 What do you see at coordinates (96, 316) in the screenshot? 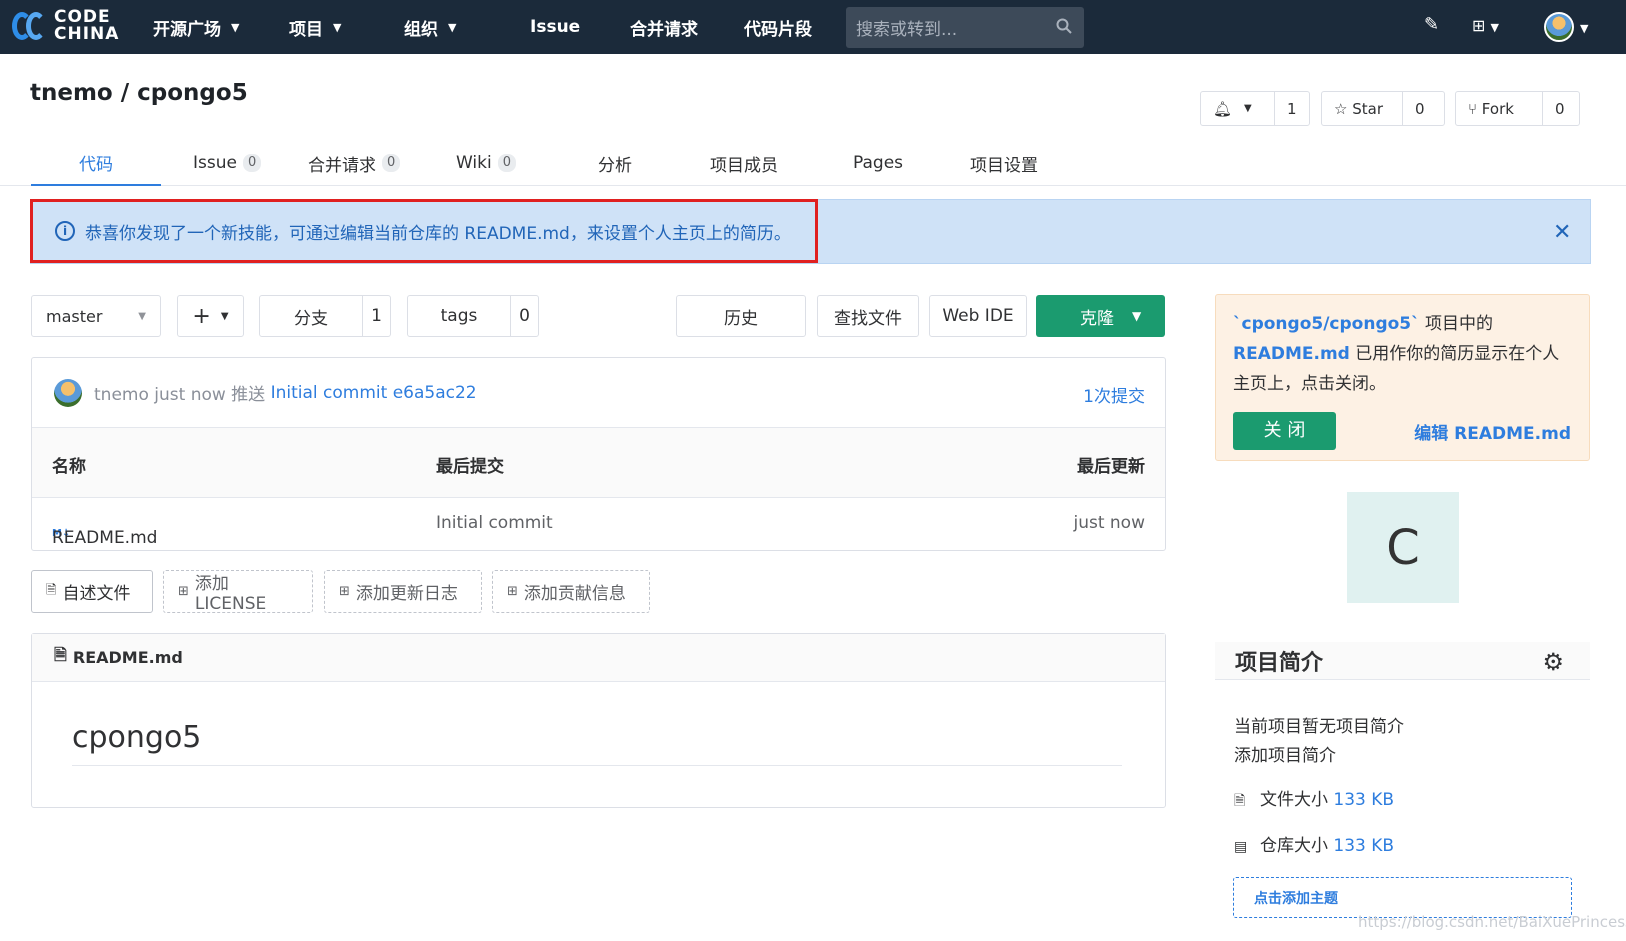
I see `branch-select: master ▼` at bounding box center [96, 316].